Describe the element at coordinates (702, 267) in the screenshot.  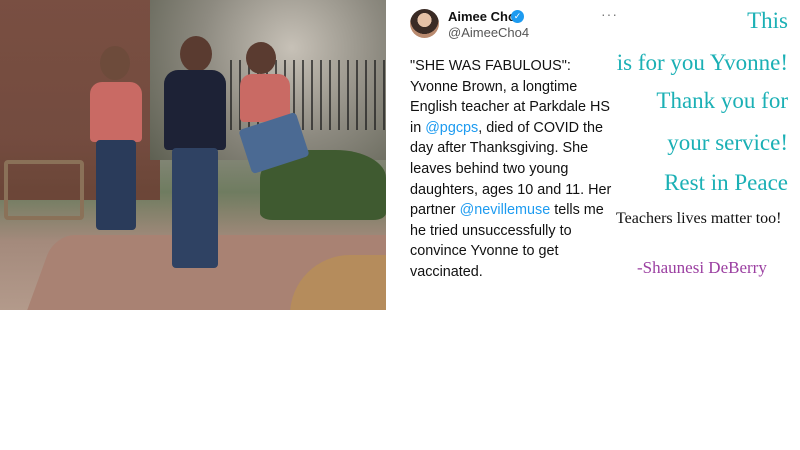
I see `signature: -Shaunesi DeBerry` at that location.